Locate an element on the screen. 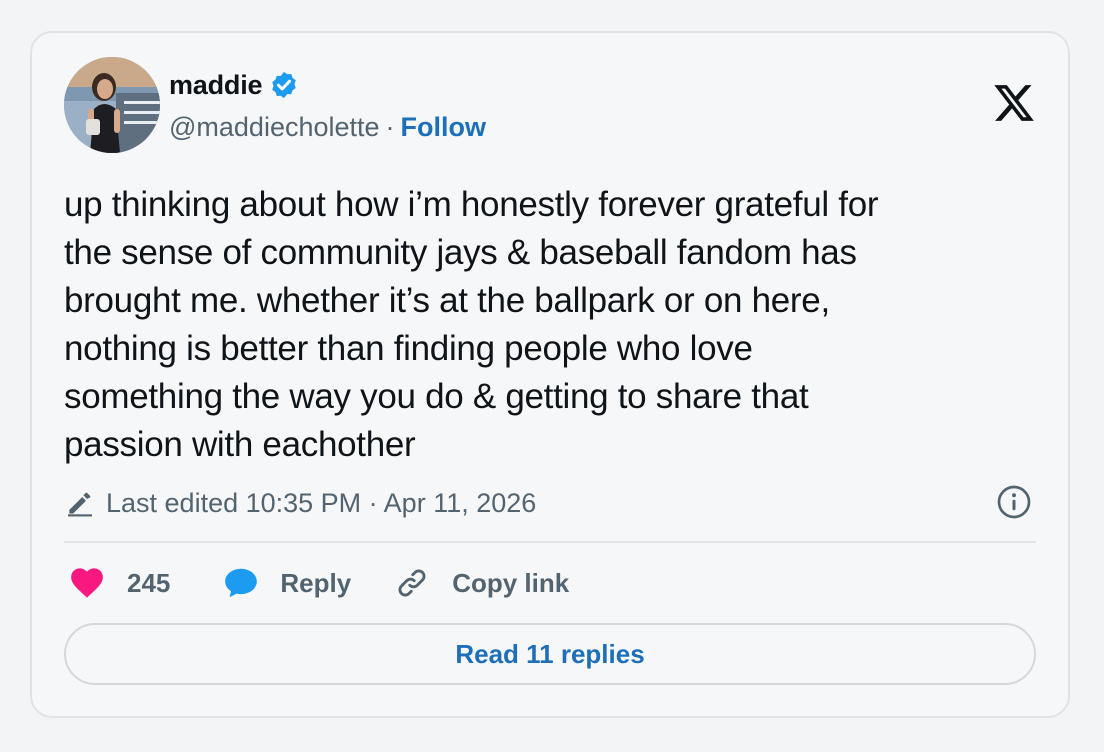 The width and height of the screenshot is (1104, 752). avatar is located at coordinates (112, 105).